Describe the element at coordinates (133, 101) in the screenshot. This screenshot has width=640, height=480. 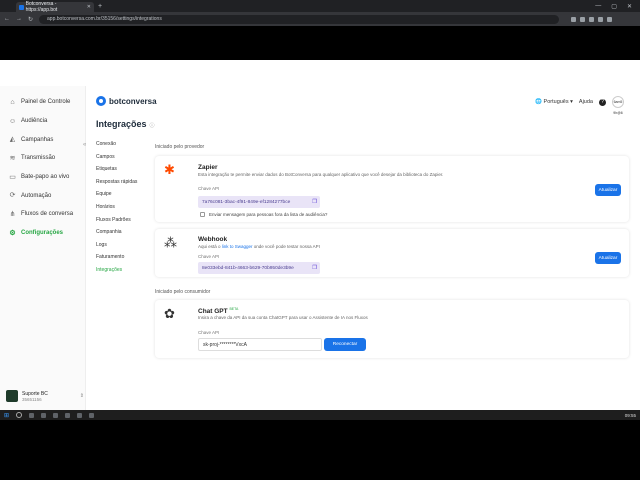
I see `logo-text: botconversa` at that location.